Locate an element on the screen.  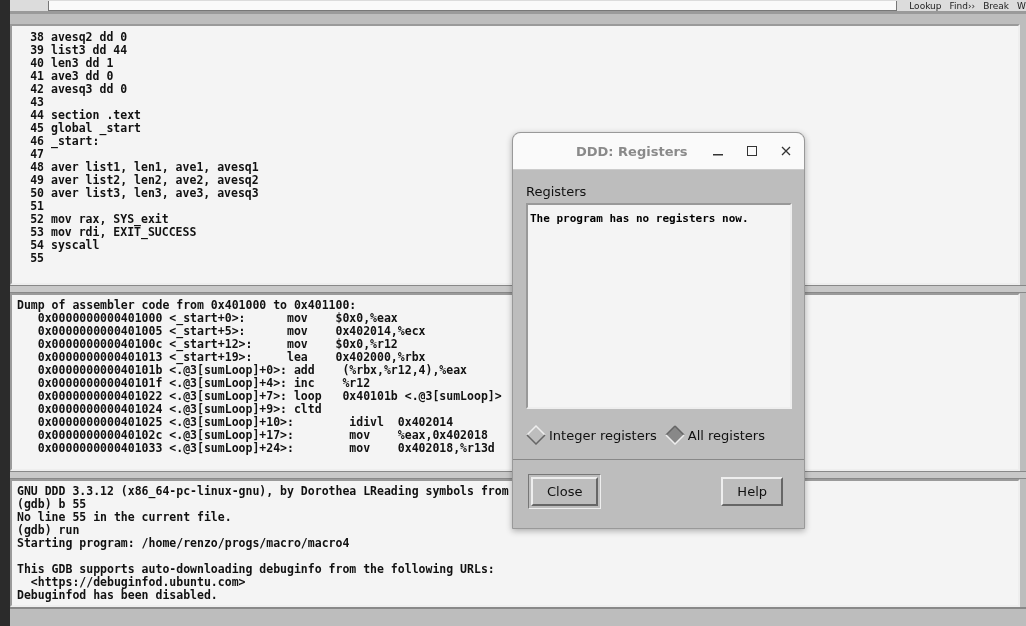
line-number: 47 is located at coordinates (37, 154).